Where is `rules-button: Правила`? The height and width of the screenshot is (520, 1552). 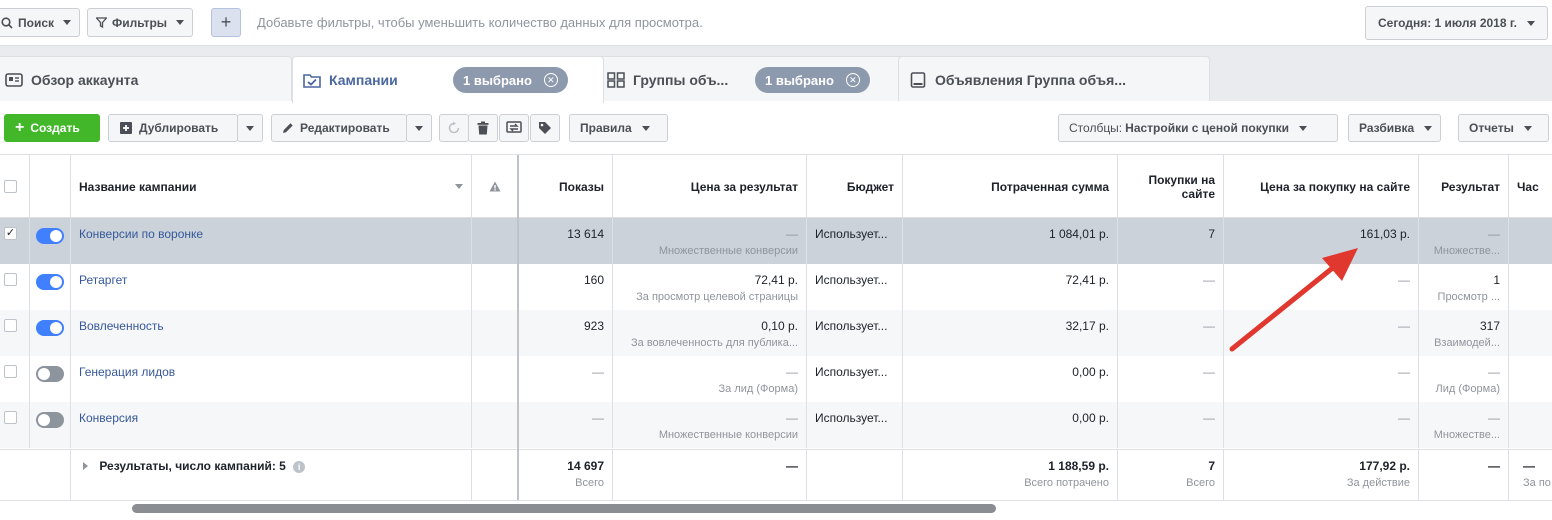 rules-button: Правила is located at coordinates (618, 128).